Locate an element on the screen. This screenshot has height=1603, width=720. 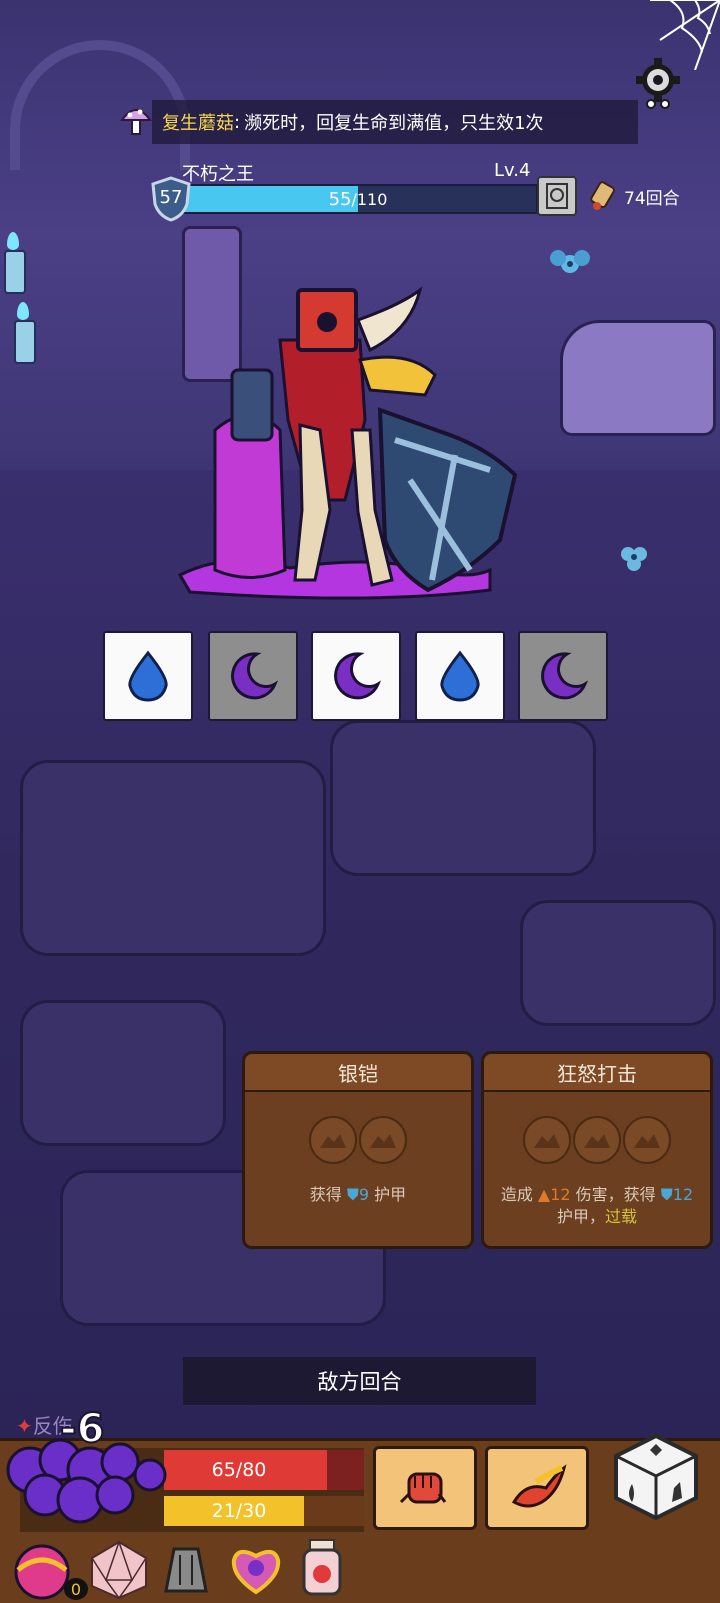
skill-description: 获得 ⛊9 护甲 is located at coordinates (358, 1195).